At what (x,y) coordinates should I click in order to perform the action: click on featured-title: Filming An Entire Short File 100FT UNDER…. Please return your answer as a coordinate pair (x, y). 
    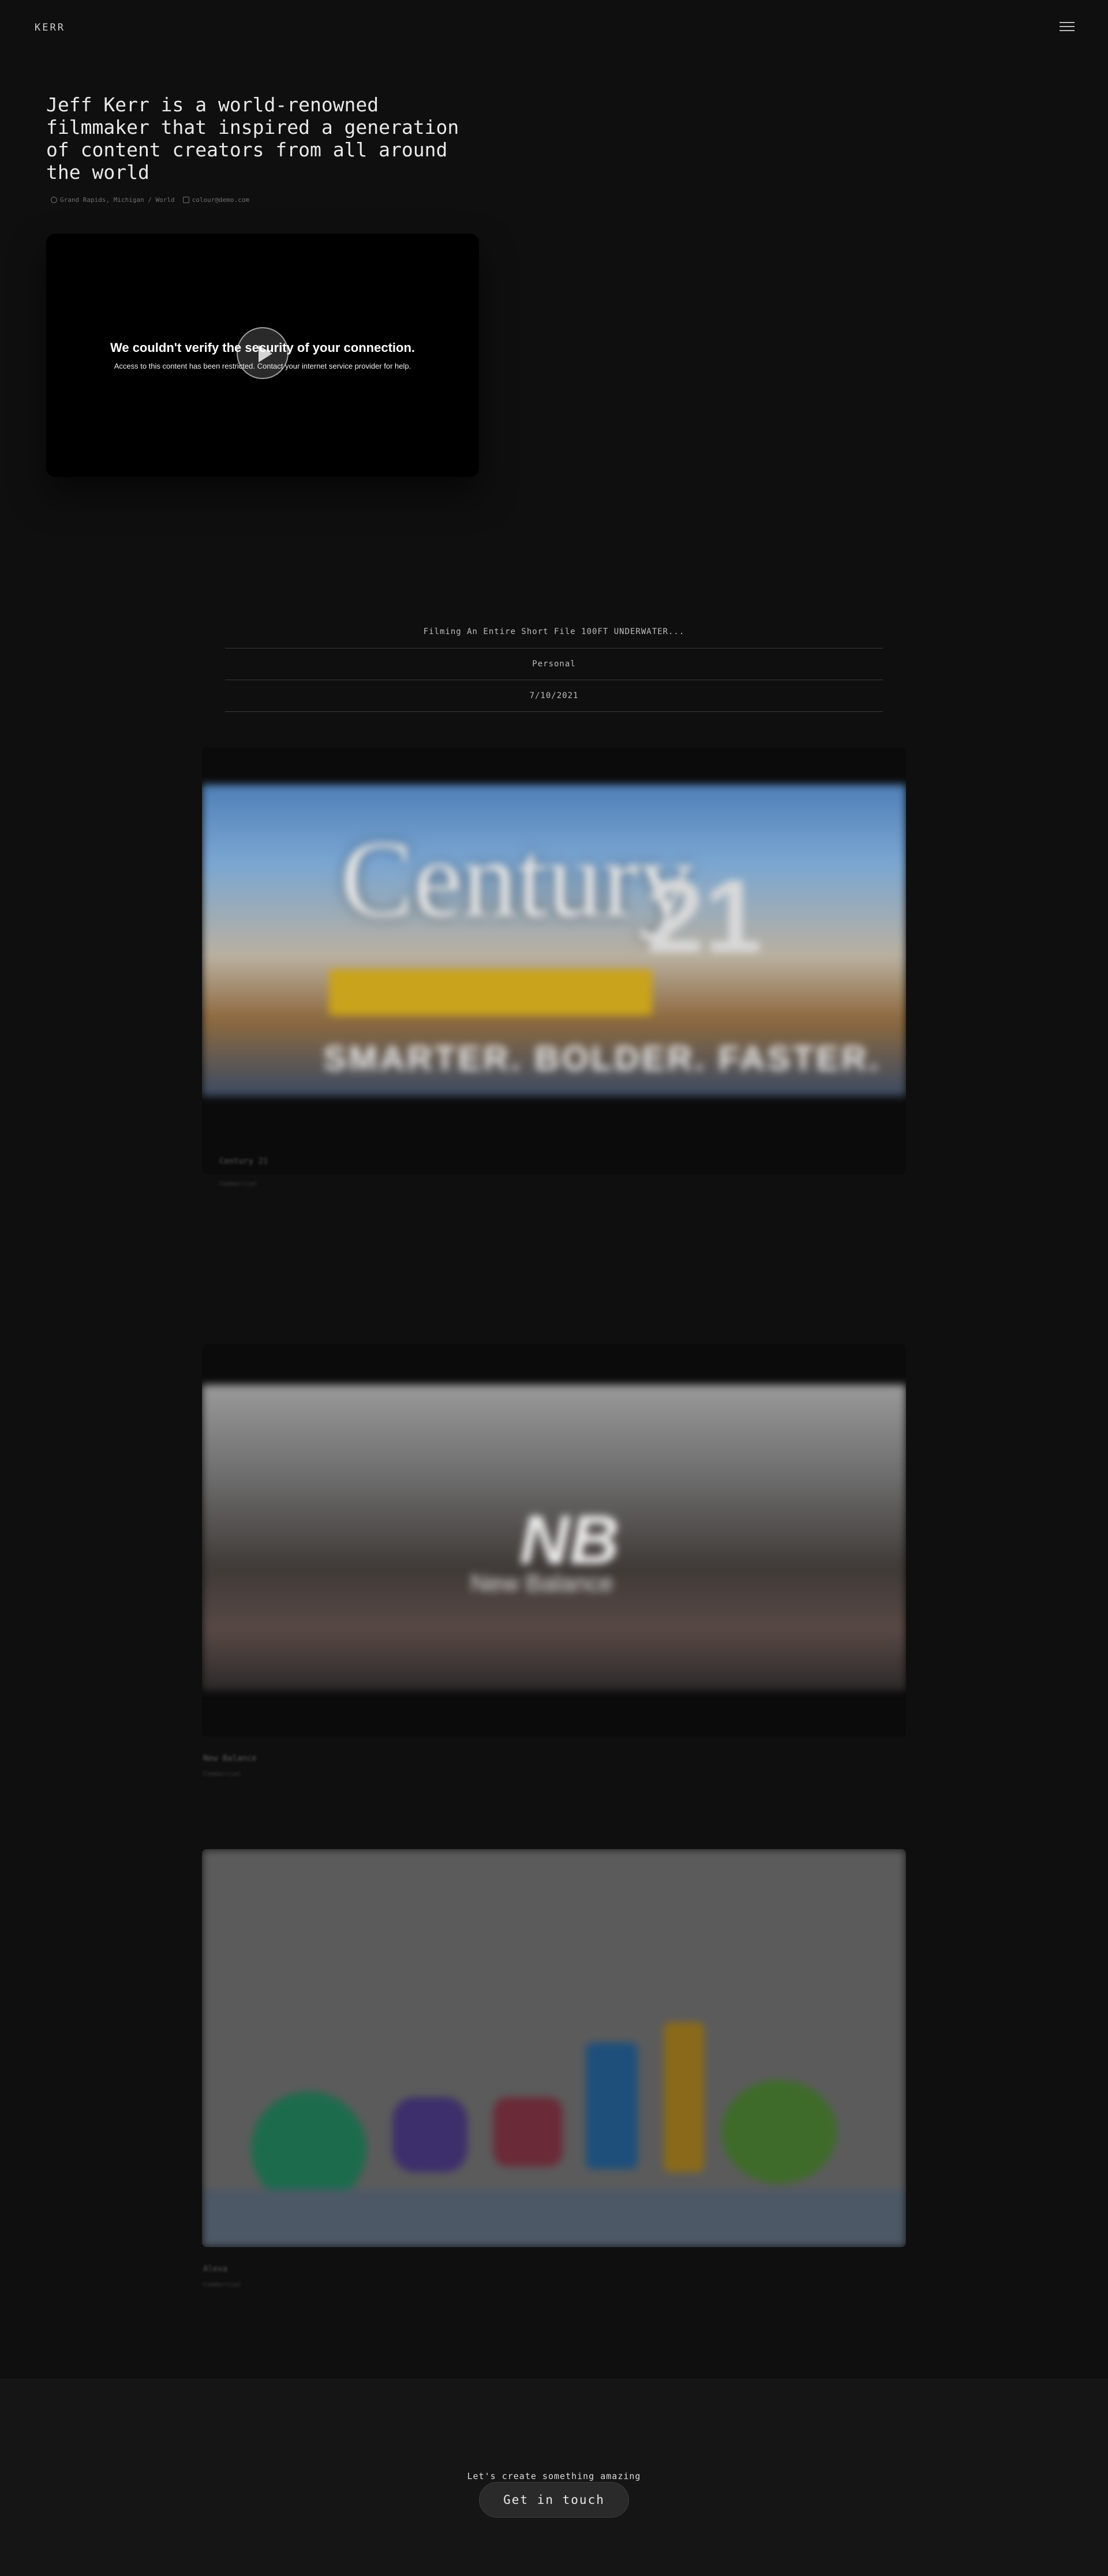
    Looking at the image, I should click on (554, 631).